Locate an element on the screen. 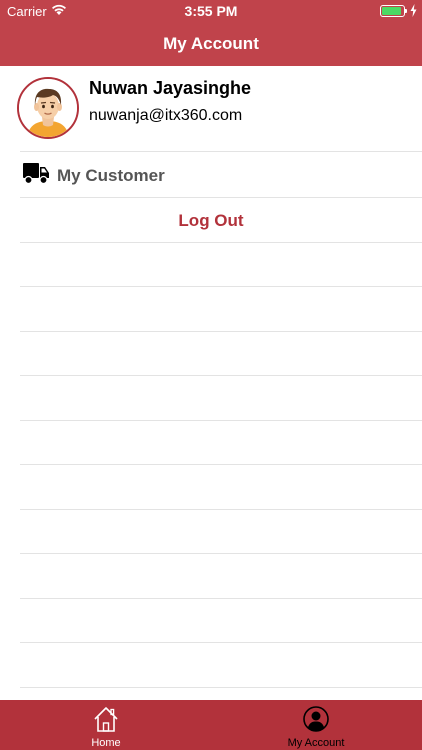 Image resolution: width=422 pixels, height=750 pixels. navigation-bar: My Account is located at coordinates (211, 44).